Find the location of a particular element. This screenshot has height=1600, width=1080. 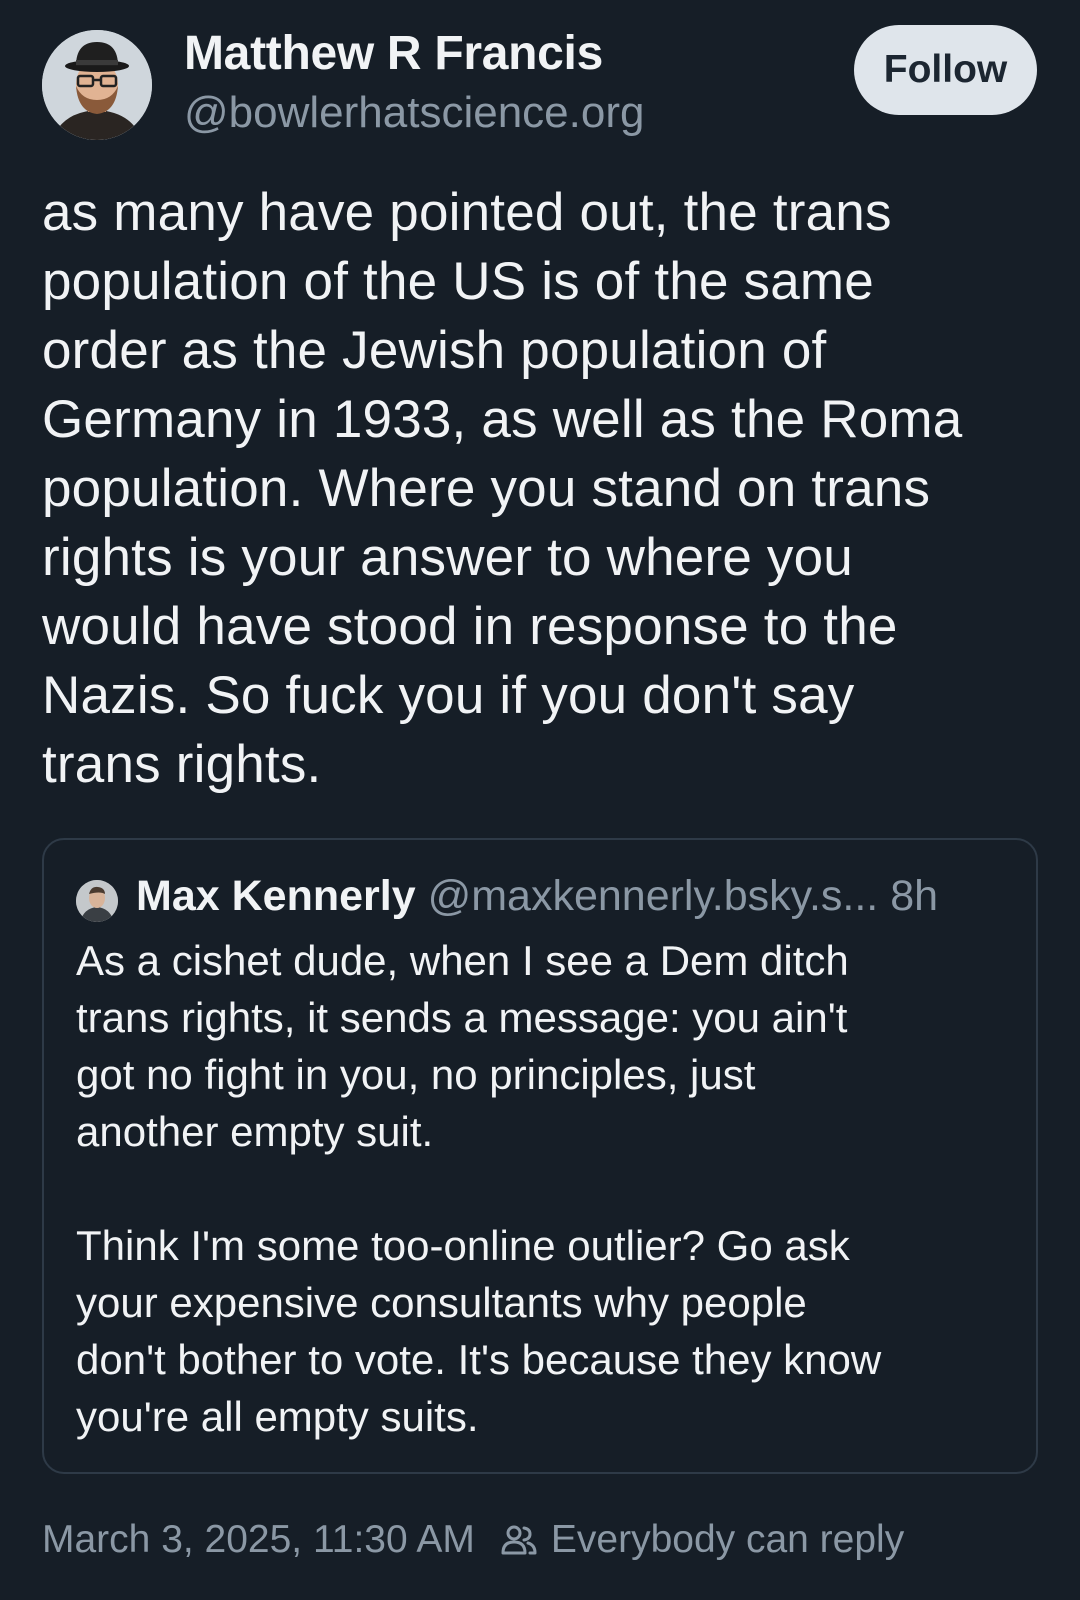

quoted-post-time: 8h is located at coordinates (914, 896).